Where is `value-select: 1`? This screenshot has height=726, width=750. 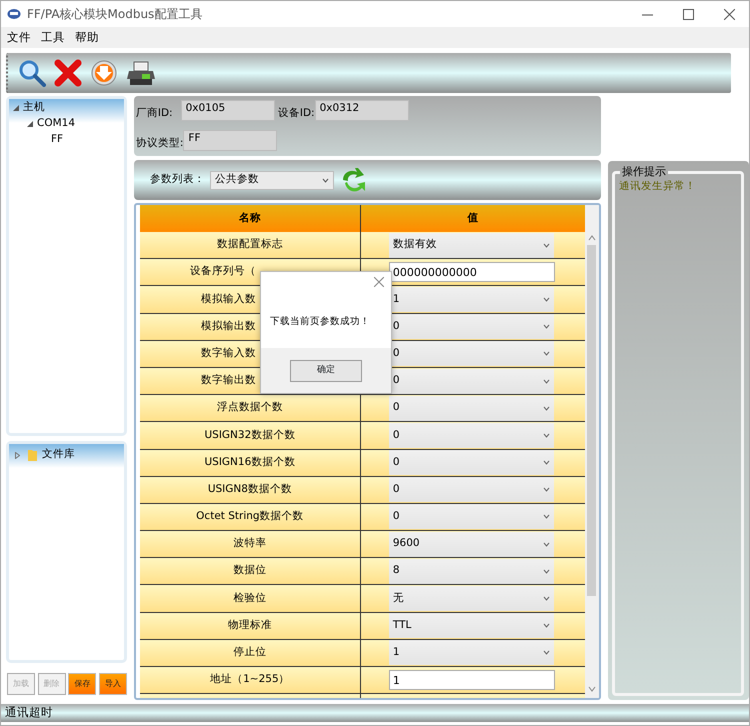 value-select: 1 is located at coordinates (471, 653).